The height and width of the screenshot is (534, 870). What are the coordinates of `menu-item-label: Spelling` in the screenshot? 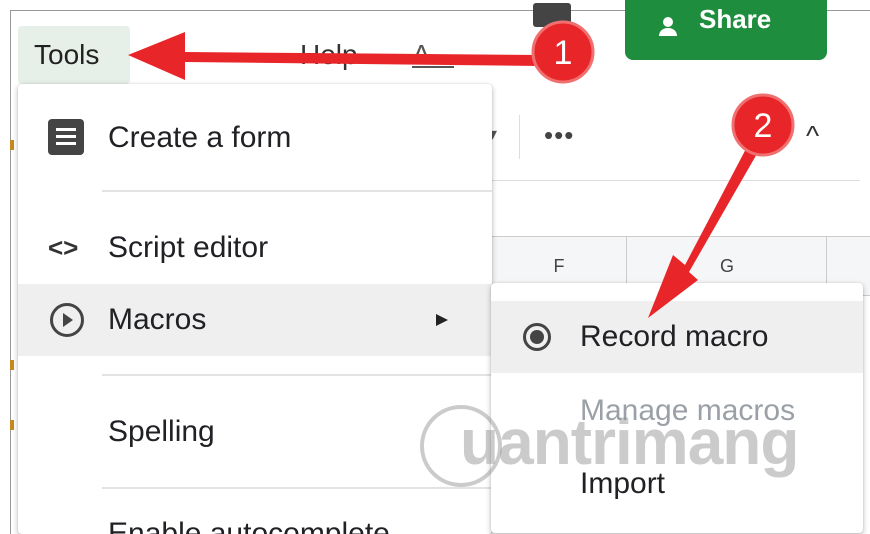 It's located at (161, 431).